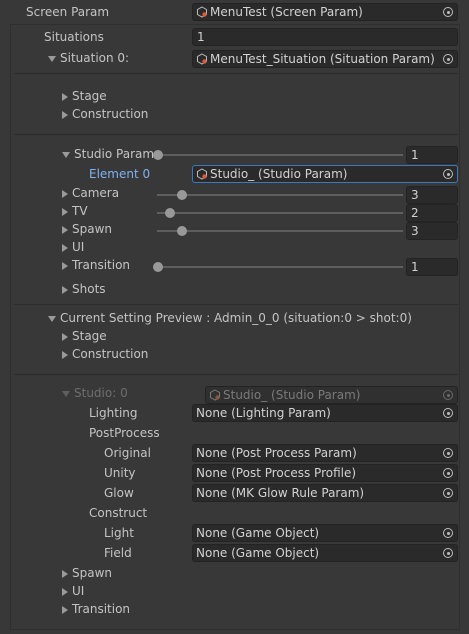 The height and width of the screenshot is (634, 469). I want to click on tv-slider-handle, so click(170, 213).